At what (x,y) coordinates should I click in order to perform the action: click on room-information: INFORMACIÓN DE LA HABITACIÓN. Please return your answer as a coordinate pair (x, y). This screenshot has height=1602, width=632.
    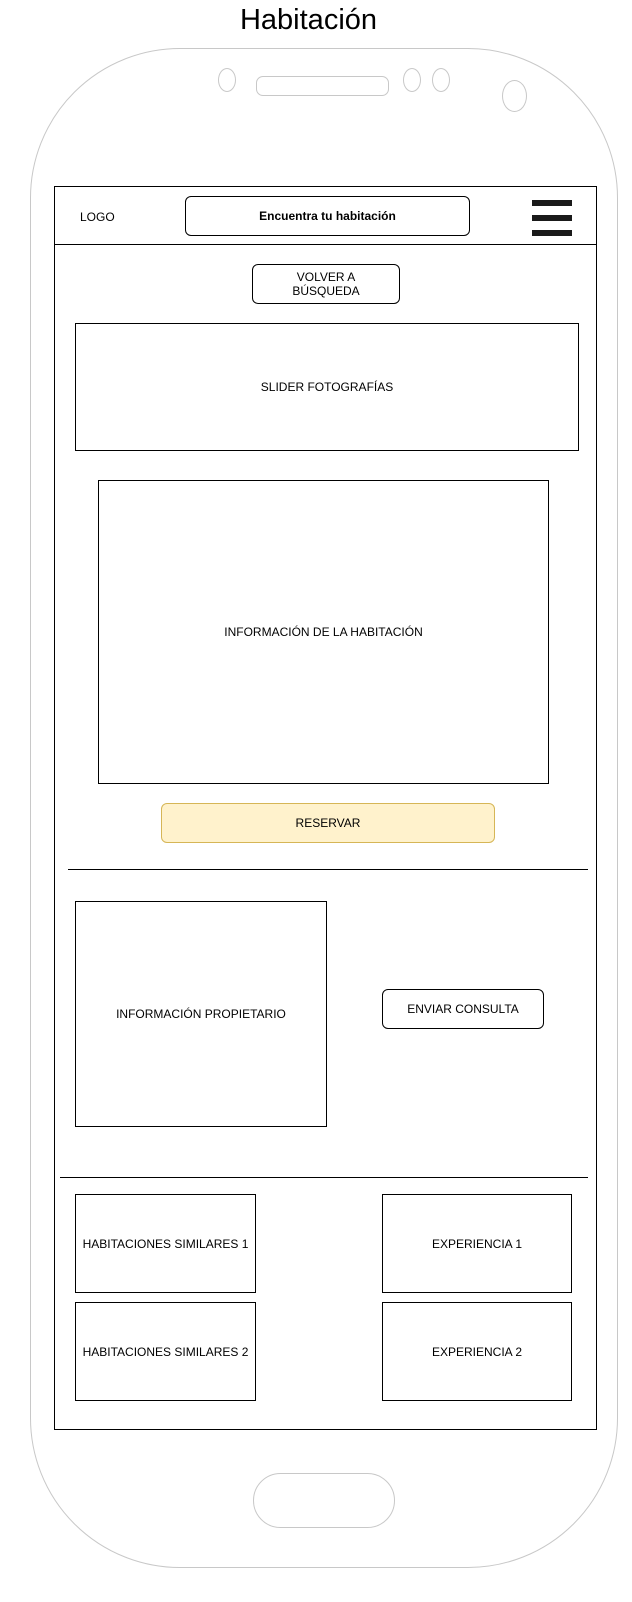
    Looking at the image, I should click on (323, 632).